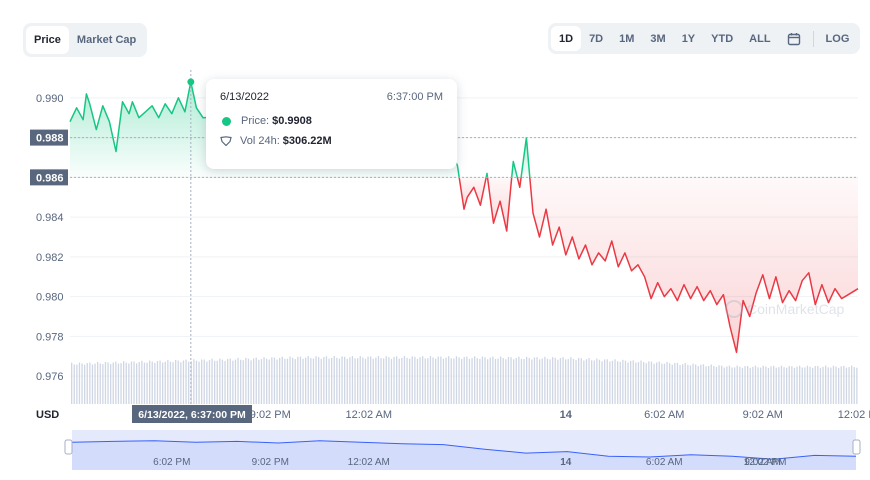  Describe the element at coordinates (765, 462) in the screenshot. I see `navigator-tick-label: 12:02 PM` at that location.